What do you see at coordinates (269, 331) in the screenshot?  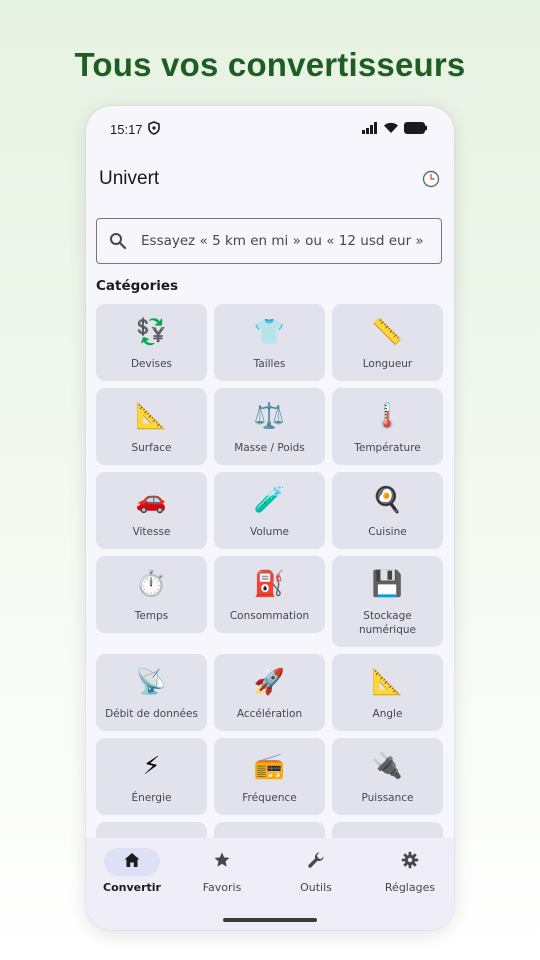 I see `tshirt-icon: 👕` at bounding box center [269, 331].